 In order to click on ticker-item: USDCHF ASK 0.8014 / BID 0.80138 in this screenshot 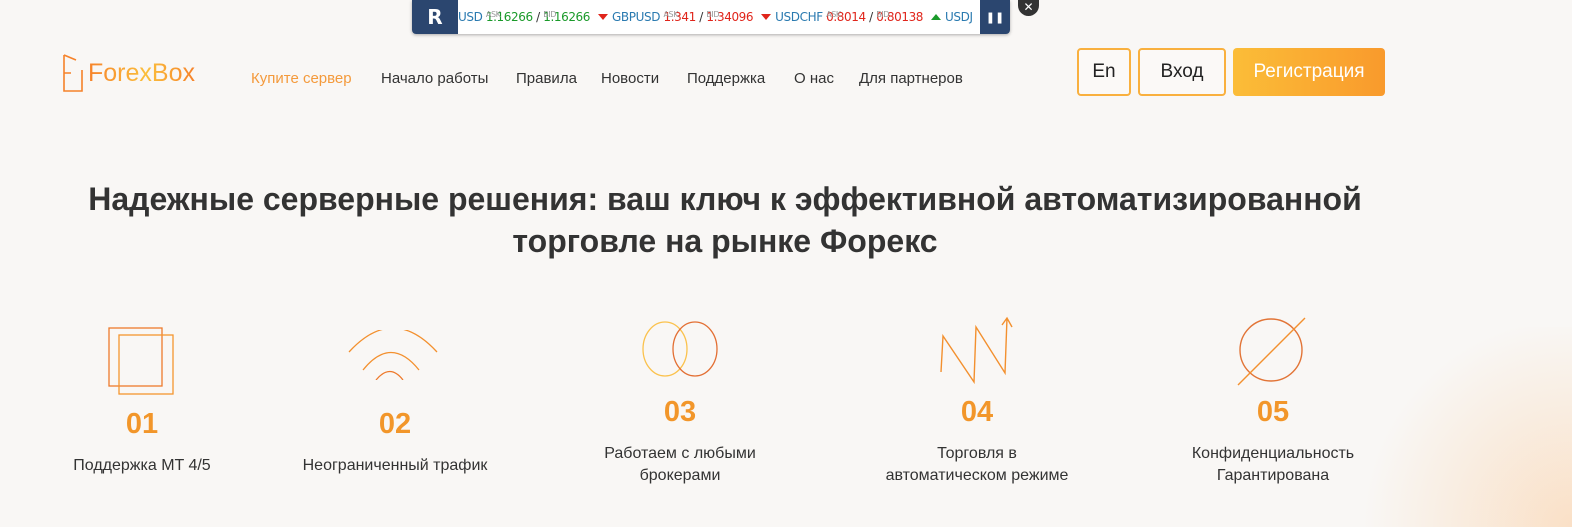, I will do `click(839, 17)`.